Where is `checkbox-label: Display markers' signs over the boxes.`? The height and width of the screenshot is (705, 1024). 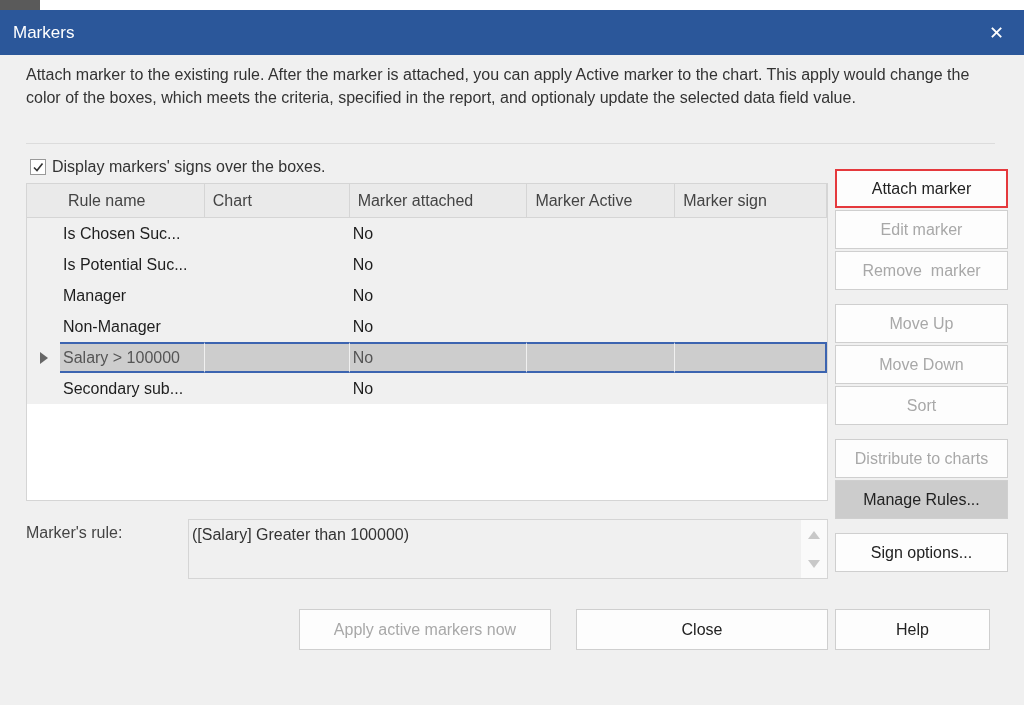
checkbox-label: Display markers' signs over the boxes. is located at coordinates (189, 166).